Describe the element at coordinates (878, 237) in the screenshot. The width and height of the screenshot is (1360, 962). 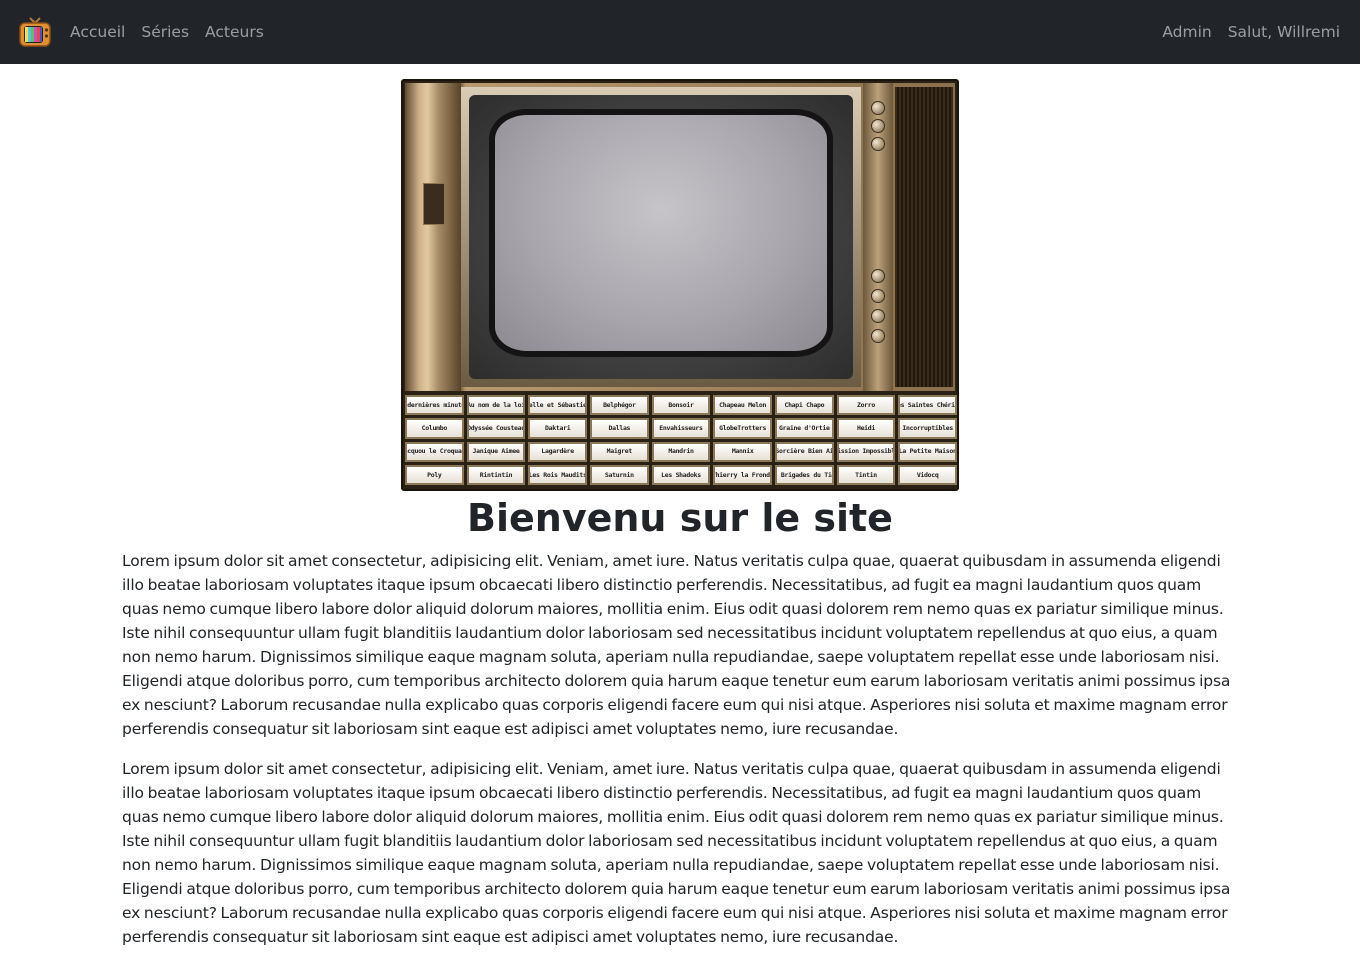
I see `tv-controls` at that location.